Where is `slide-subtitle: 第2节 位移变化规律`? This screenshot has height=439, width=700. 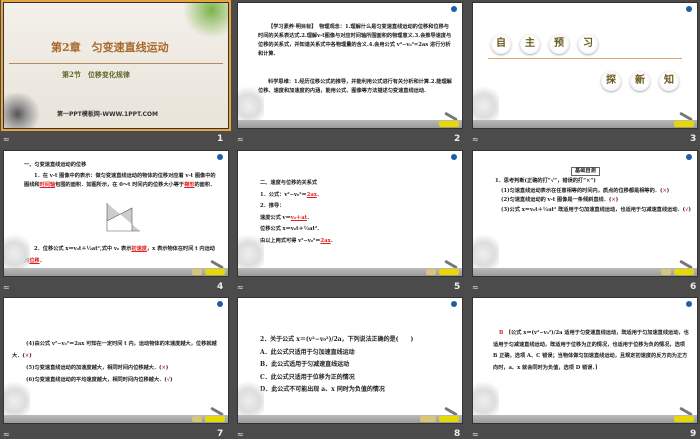 slide-subtitle: 第2节 位移变化规律 is located at coordinates (96, 74).